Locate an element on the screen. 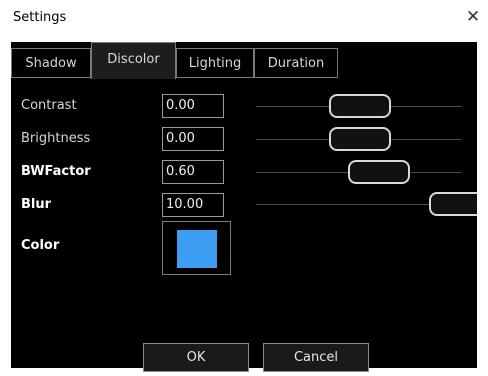 The width and height of the screenshot is (488, 376). ok-button: OK is located at coordinates (196, 357).